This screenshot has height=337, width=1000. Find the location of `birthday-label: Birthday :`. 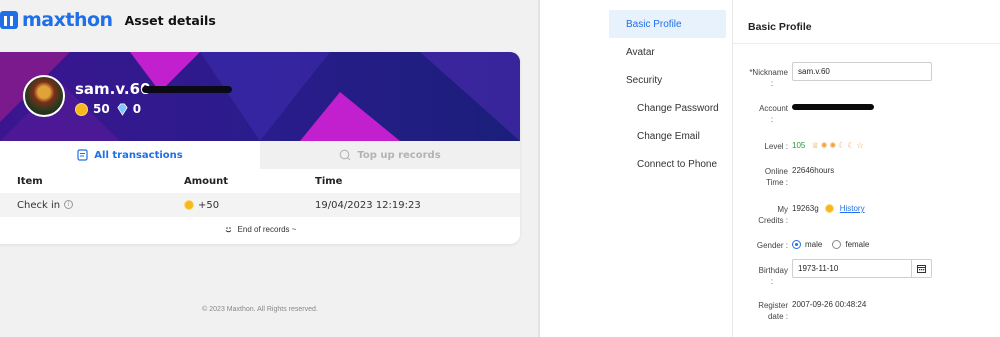

birthday-label: Birthday : is located at coordinates (762, 276).